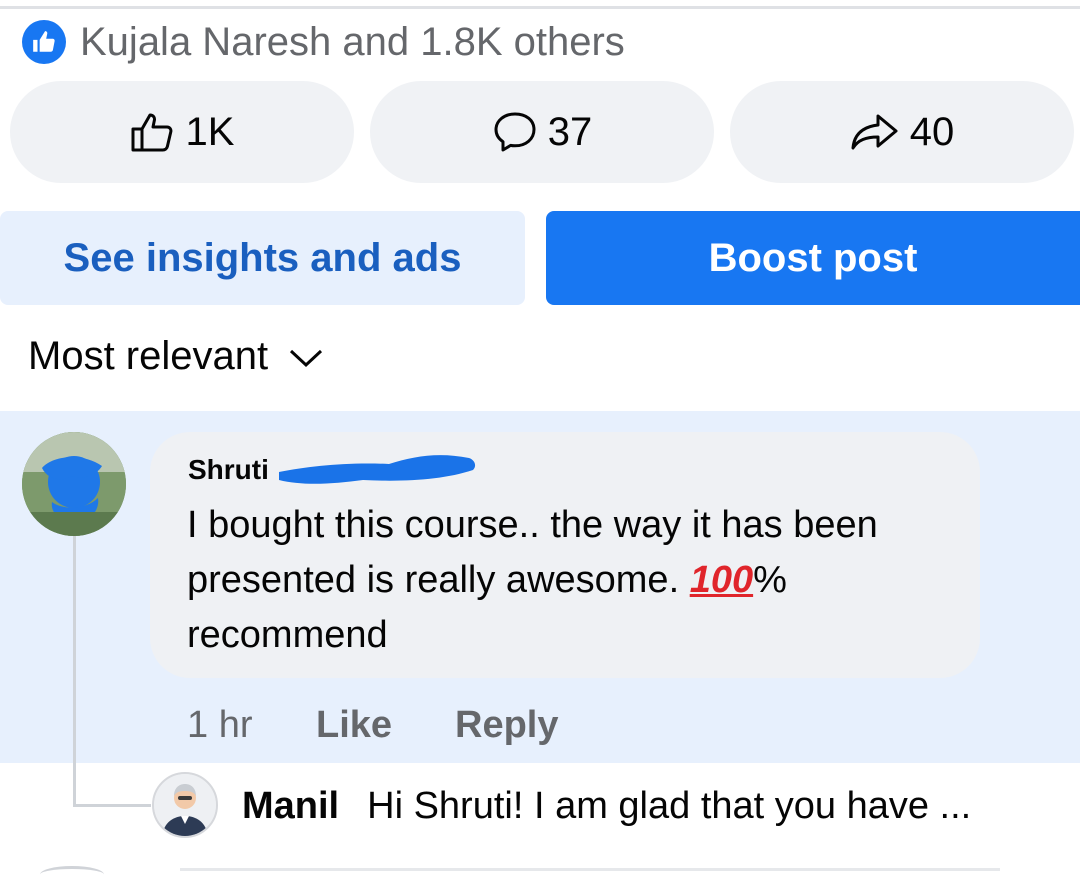 The width and height of the screenshot is (1080, 878). I want to click on comment-button: 37, so click(542, 132).